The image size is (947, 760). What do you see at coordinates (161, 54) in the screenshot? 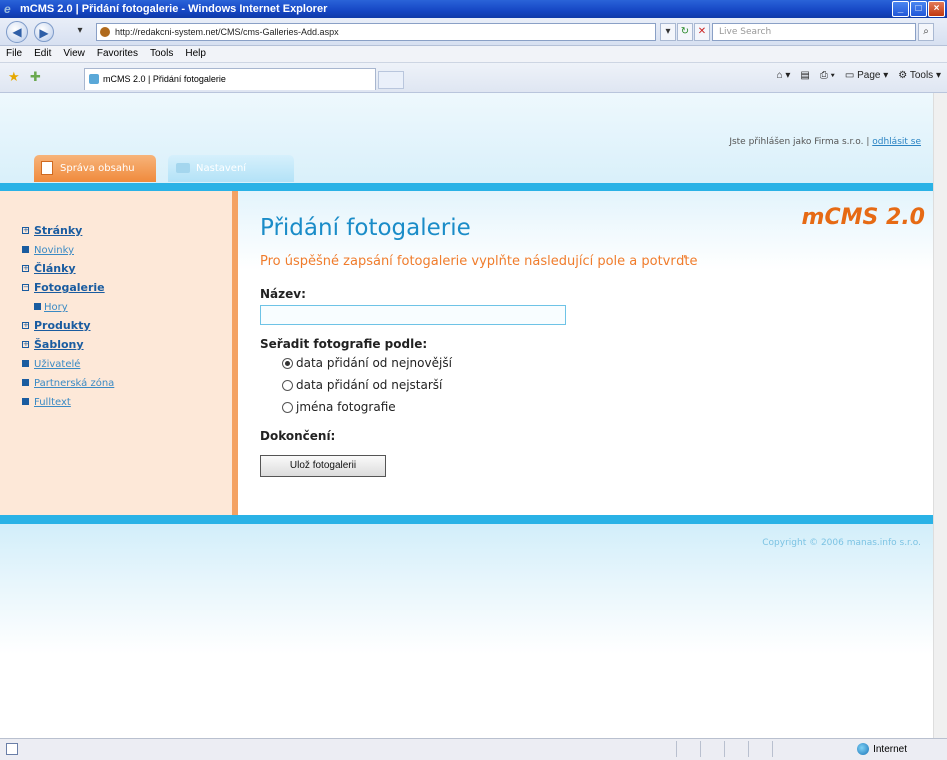
I see `menu-tools: Tools` at bounding box center [161, 54].